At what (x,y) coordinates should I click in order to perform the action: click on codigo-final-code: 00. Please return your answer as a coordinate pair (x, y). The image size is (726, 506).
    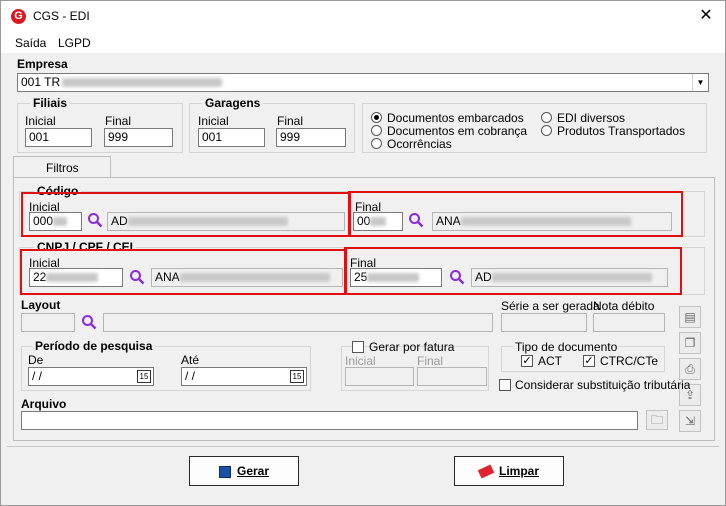
    Looking at the image, I should click on (364, 221).